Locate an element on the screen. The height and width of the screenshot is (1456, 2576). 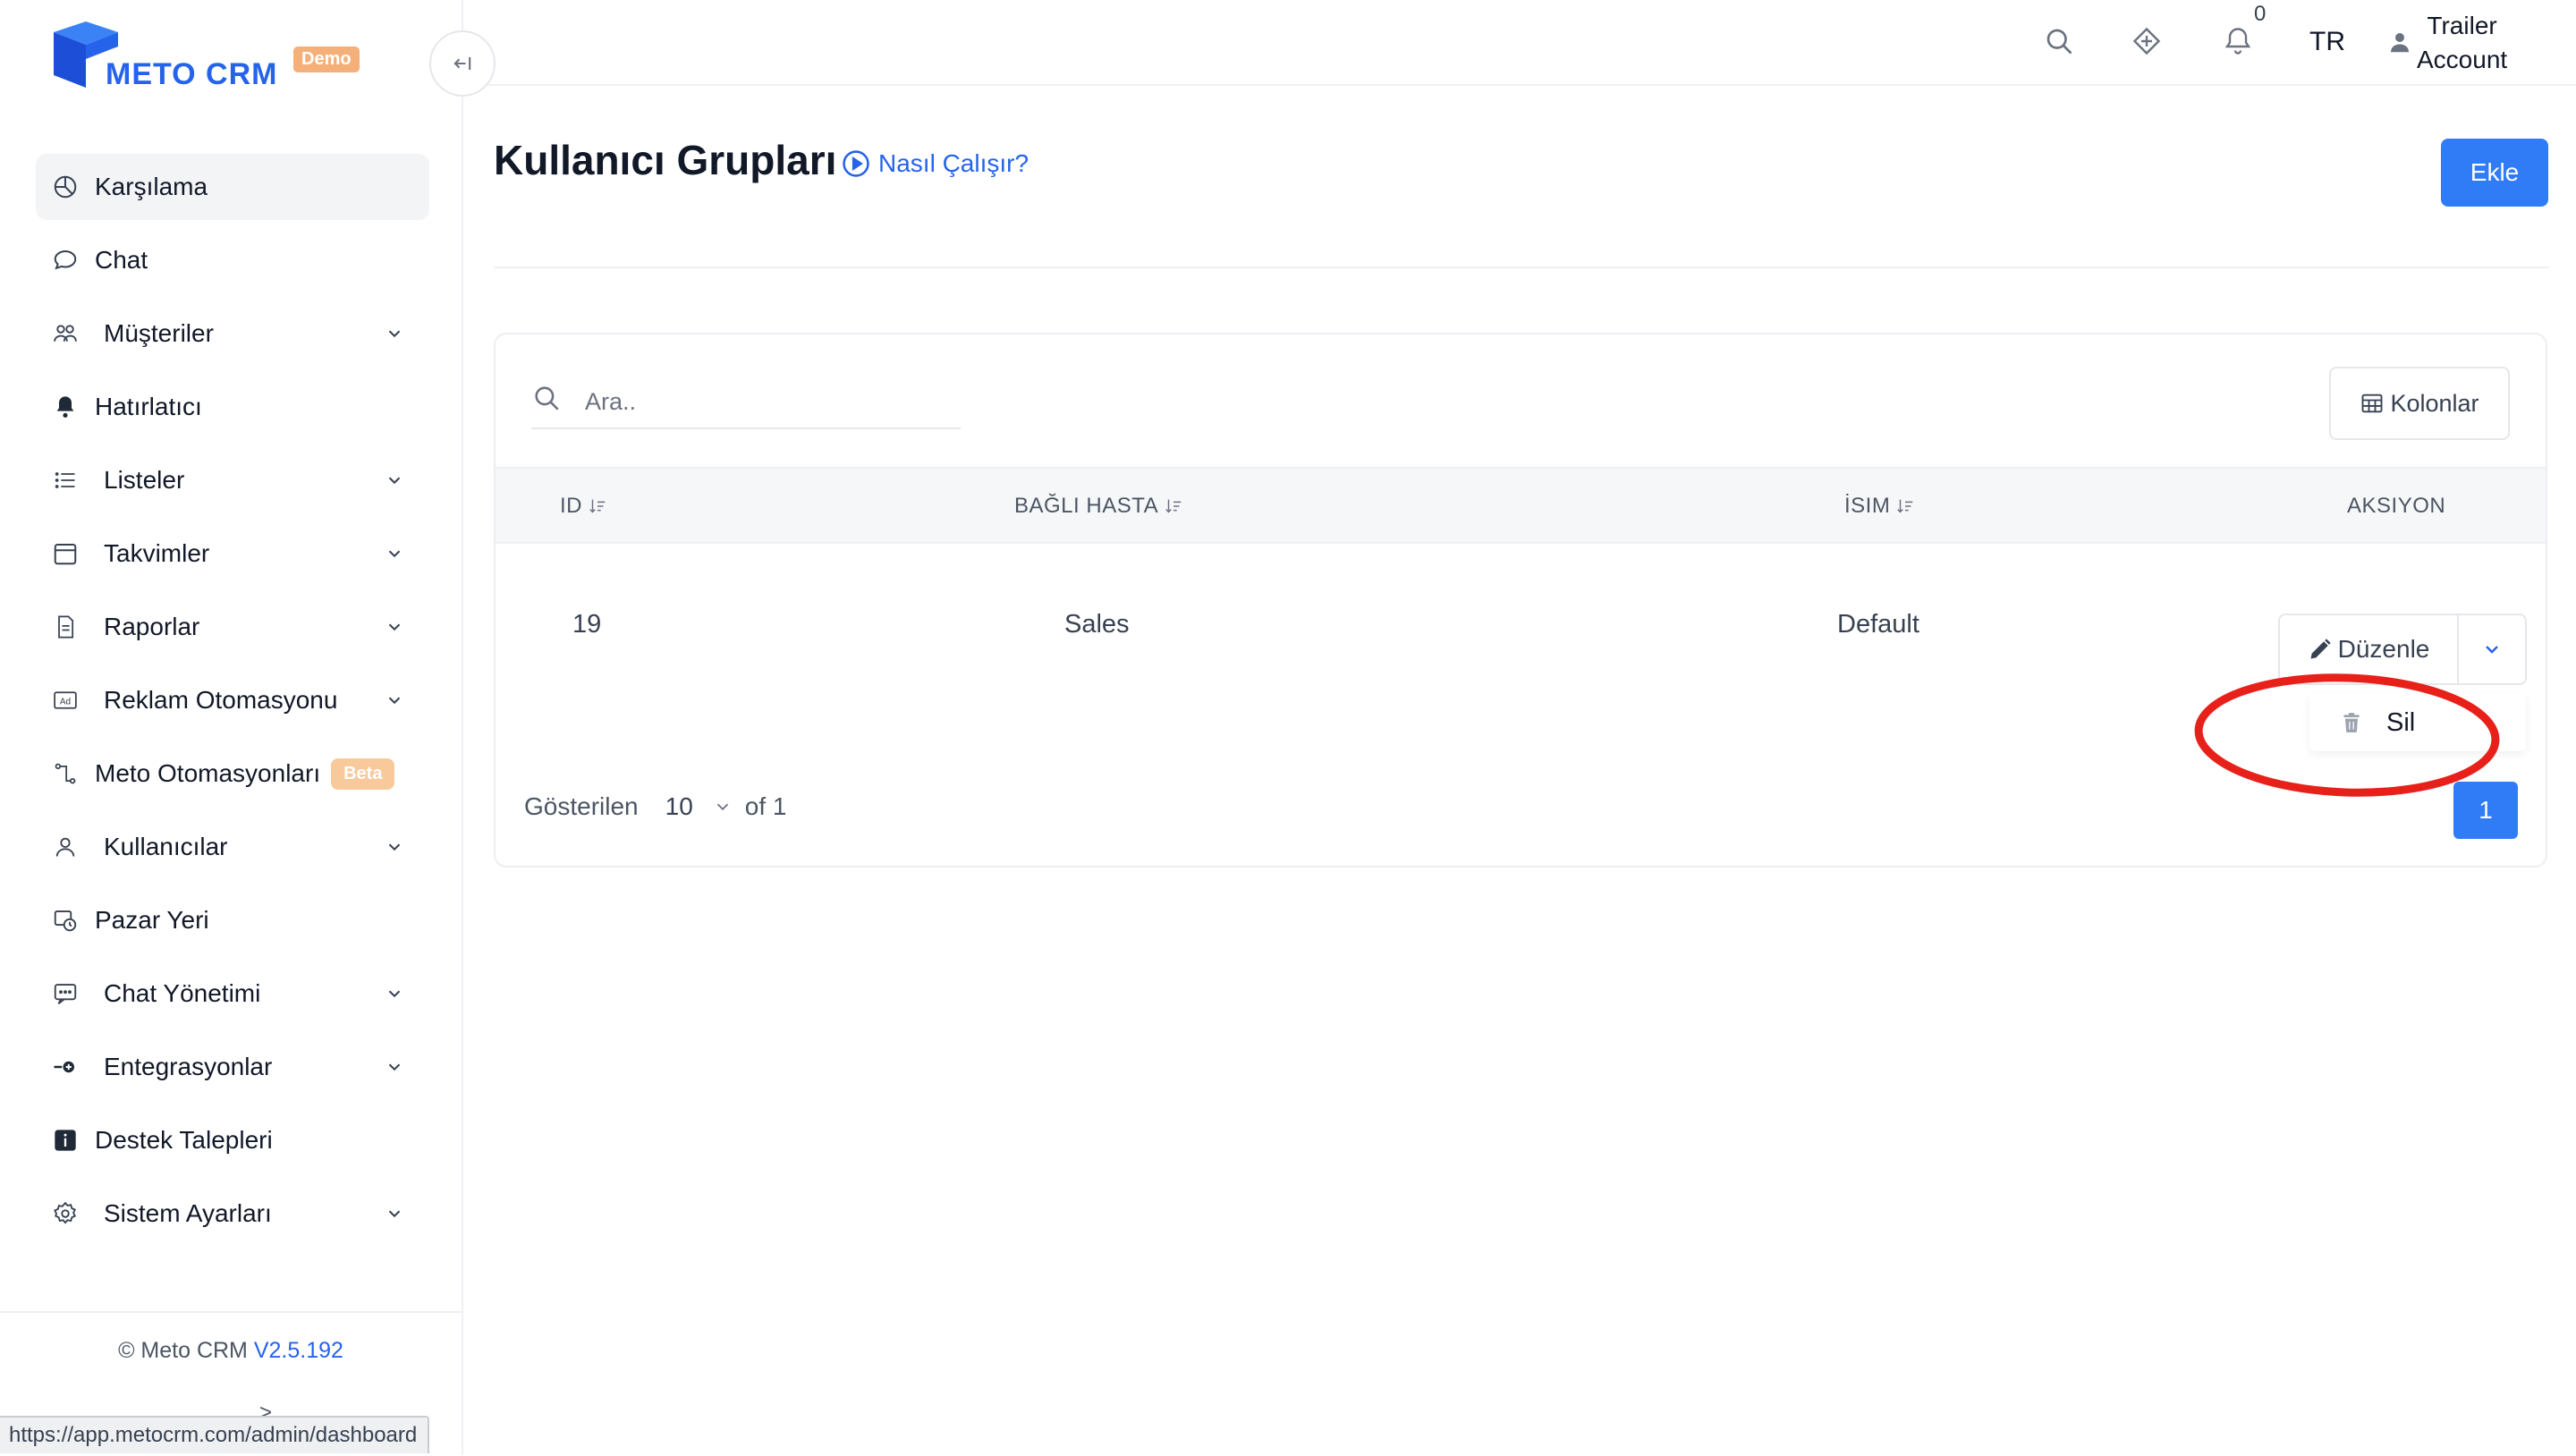
trash-icon is located at coordinates (2351, 722).